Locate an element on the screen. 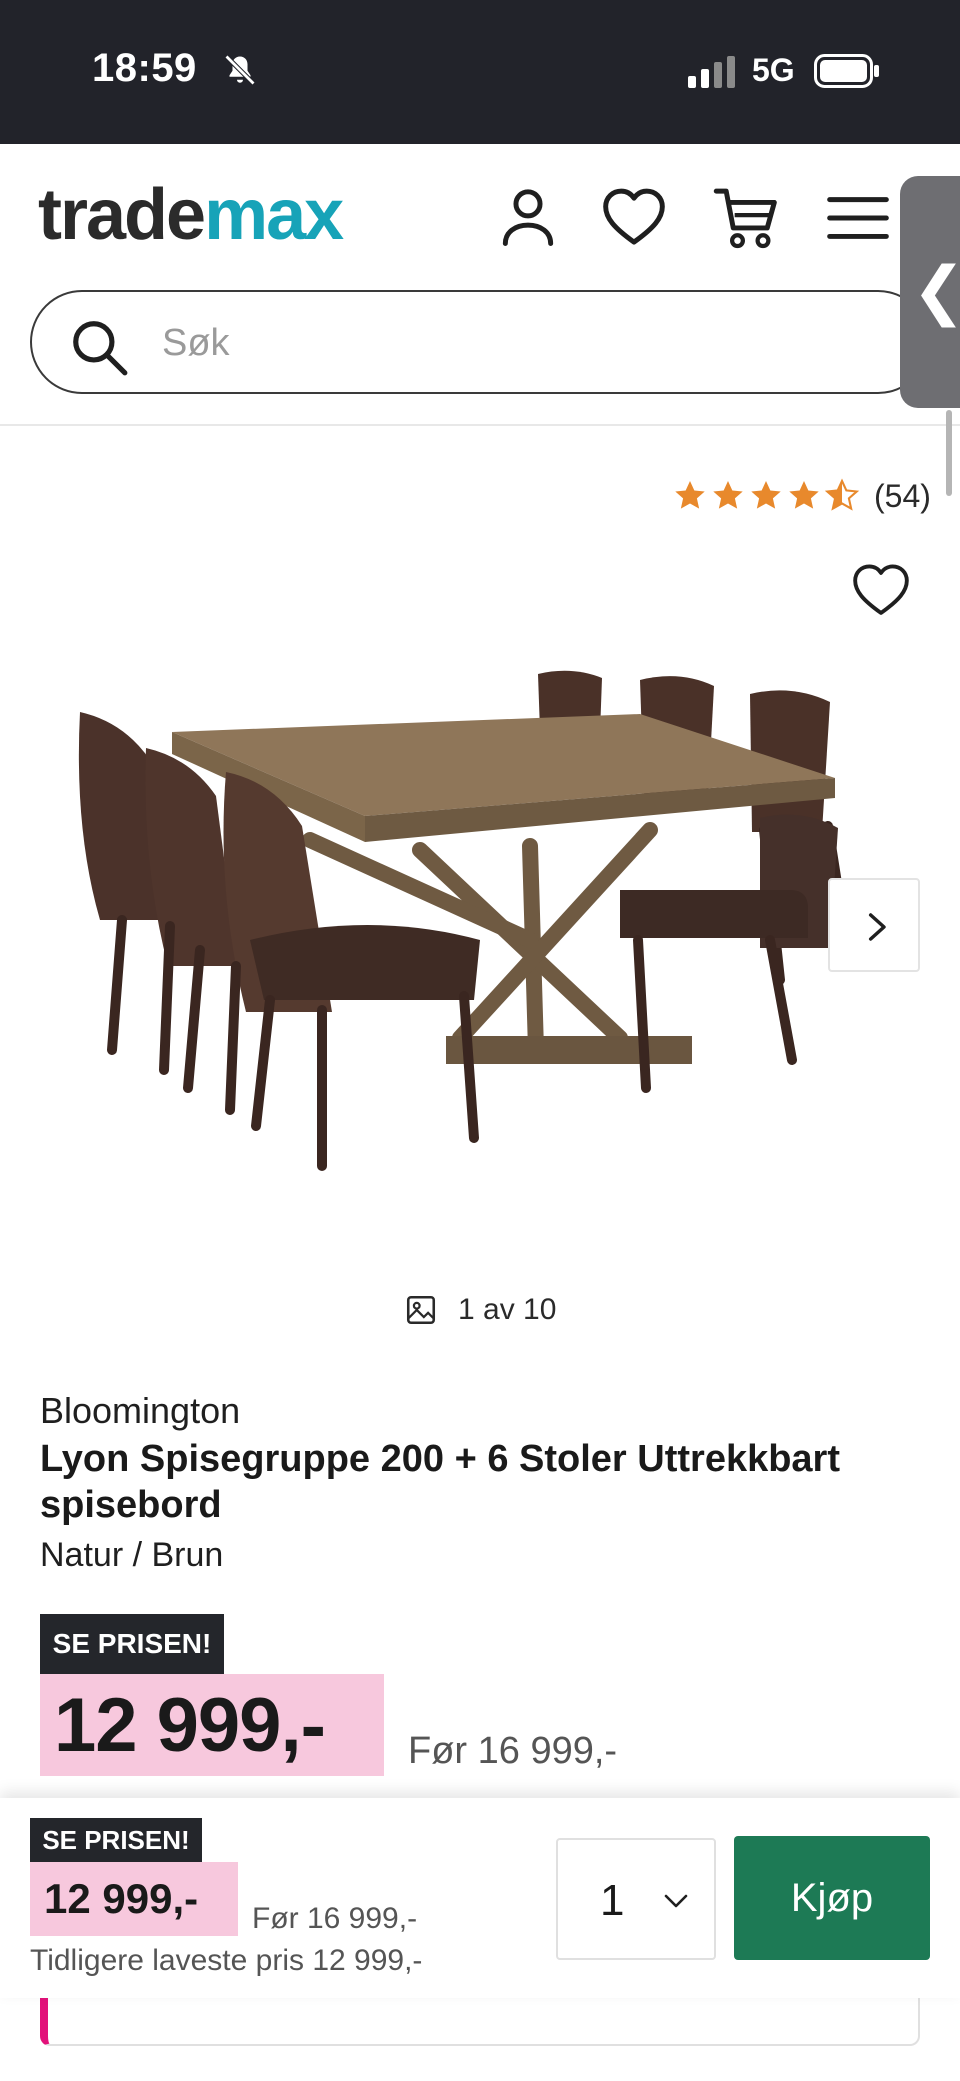 This screenshot has width=960, height=2081. lowest-price-note: Tidligere laveste pris 12 999,- is located at coordinates (226, 1960).